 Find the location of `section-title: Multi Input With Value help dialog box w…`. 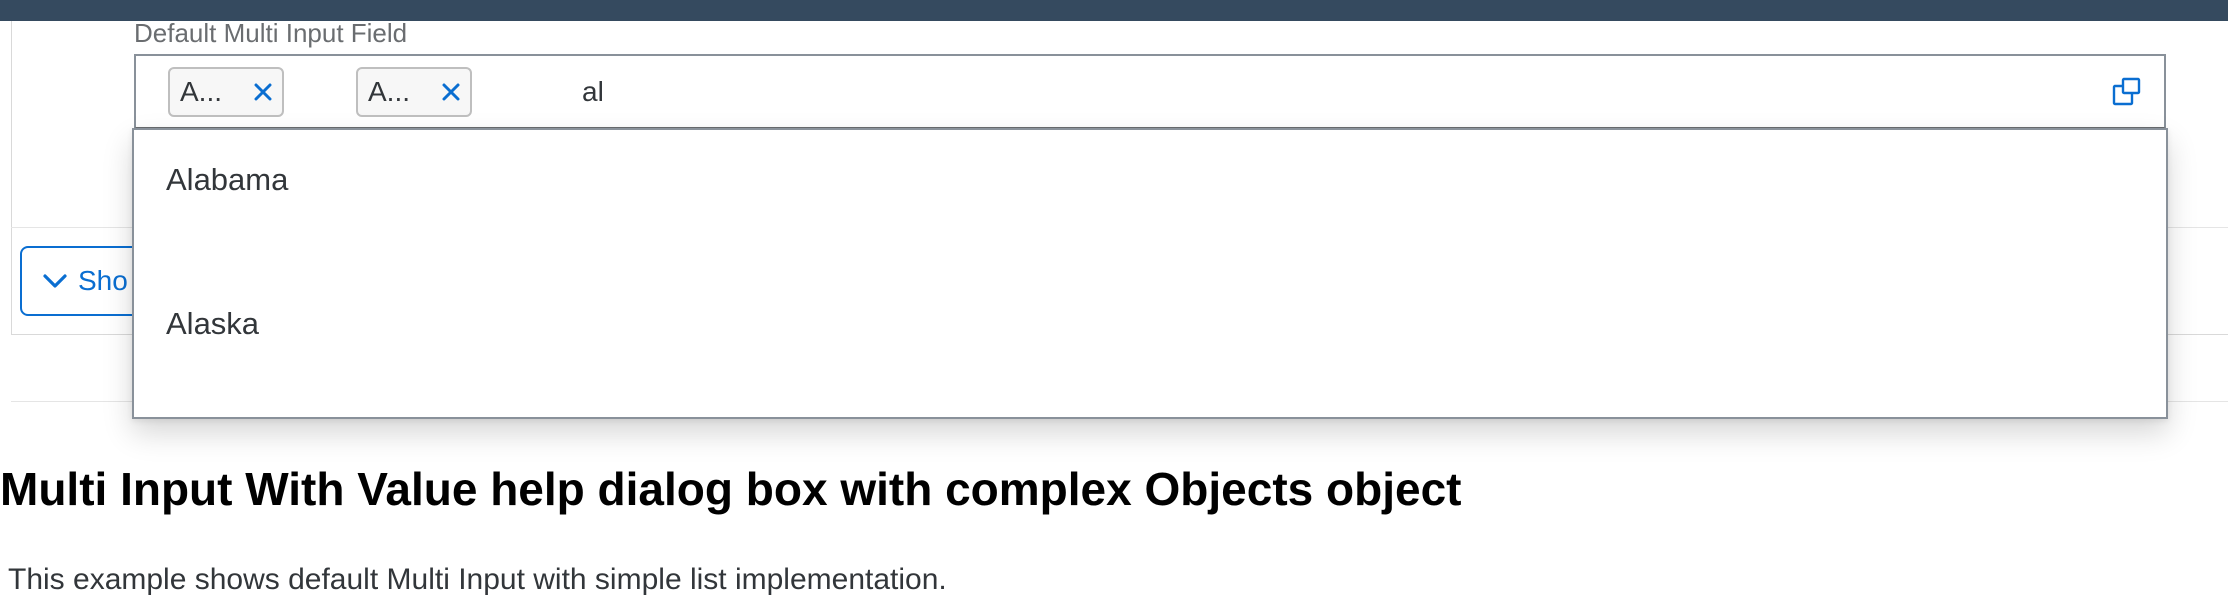

section-title: Multi Input With Value help dialog box w… is located at coordinates (731, 489).